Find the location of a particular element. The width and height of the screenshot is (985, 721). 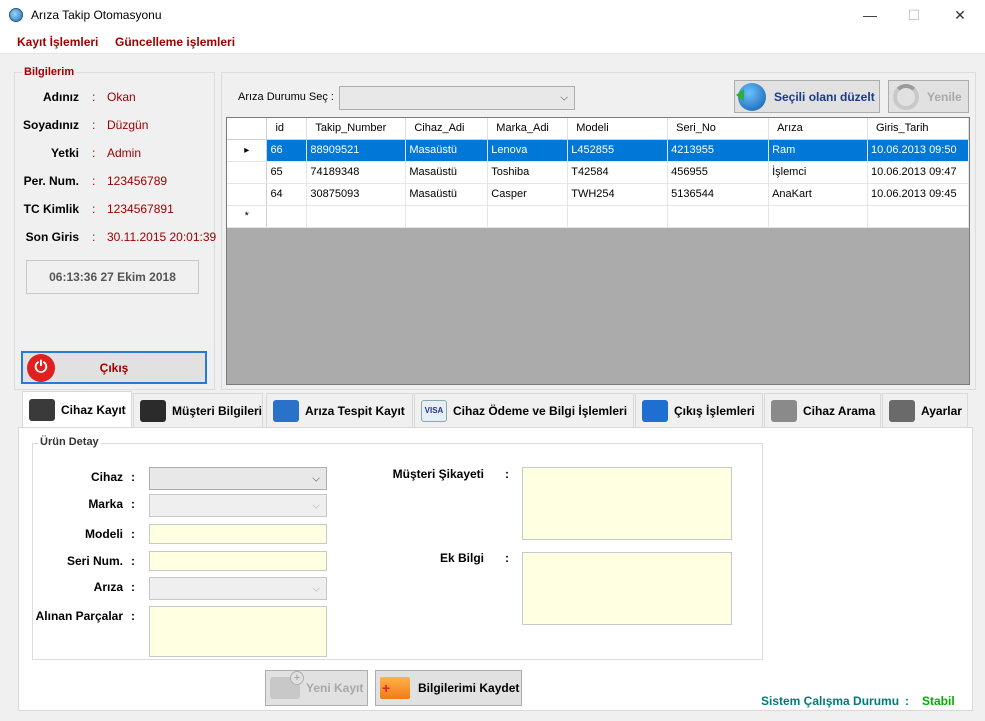

status-label: Sistem Çalışma Durumu is located at coordinates (830, 701).